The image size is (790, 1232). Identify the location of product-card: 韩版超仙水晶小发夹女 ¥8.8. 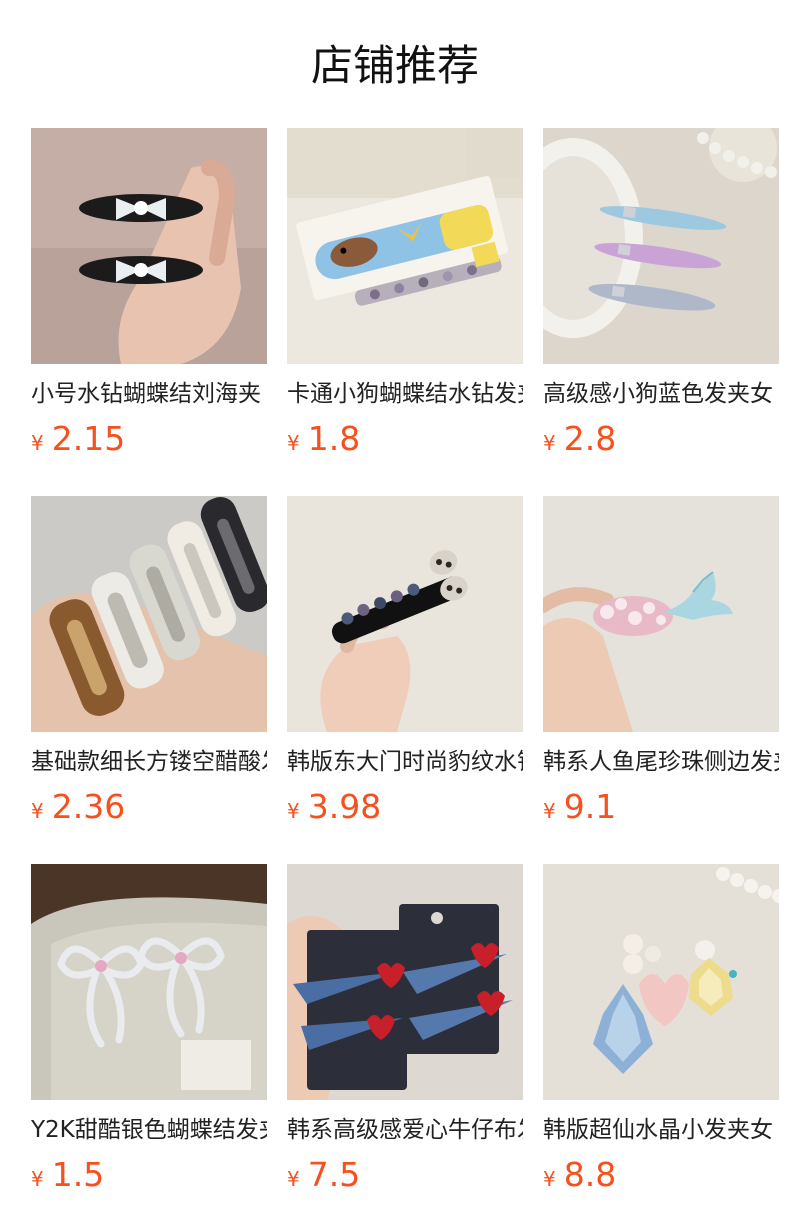
(661, 1029).